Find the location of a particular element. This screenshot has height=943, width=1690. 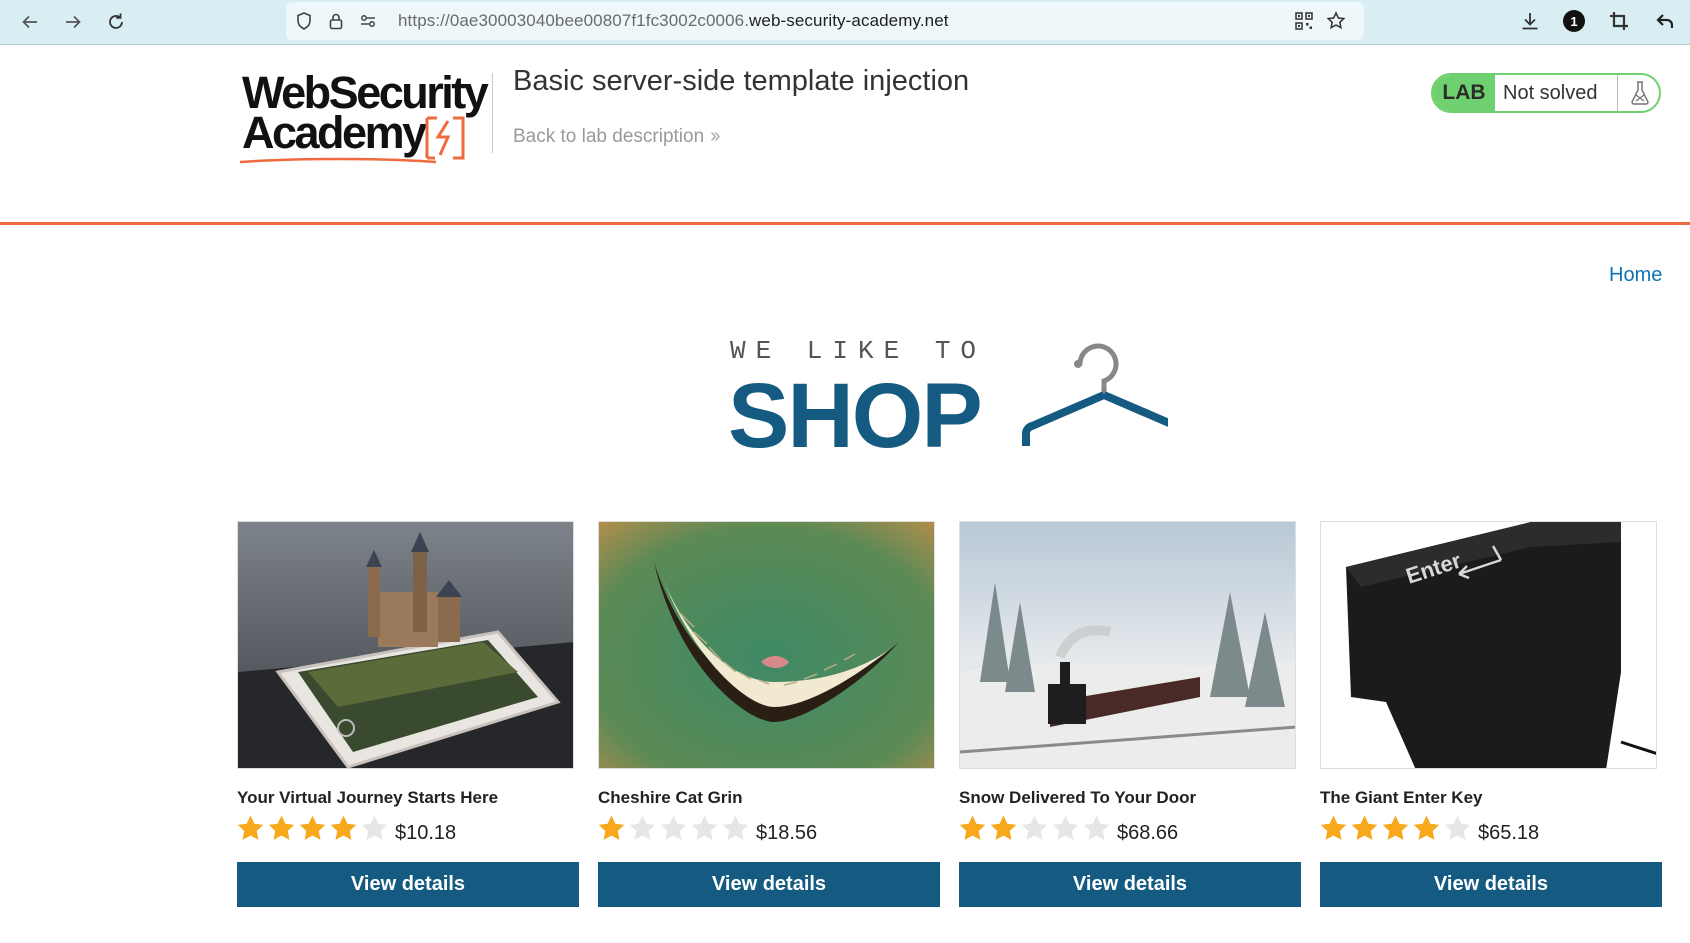

reload-icon is located at coordinates (116, 21).